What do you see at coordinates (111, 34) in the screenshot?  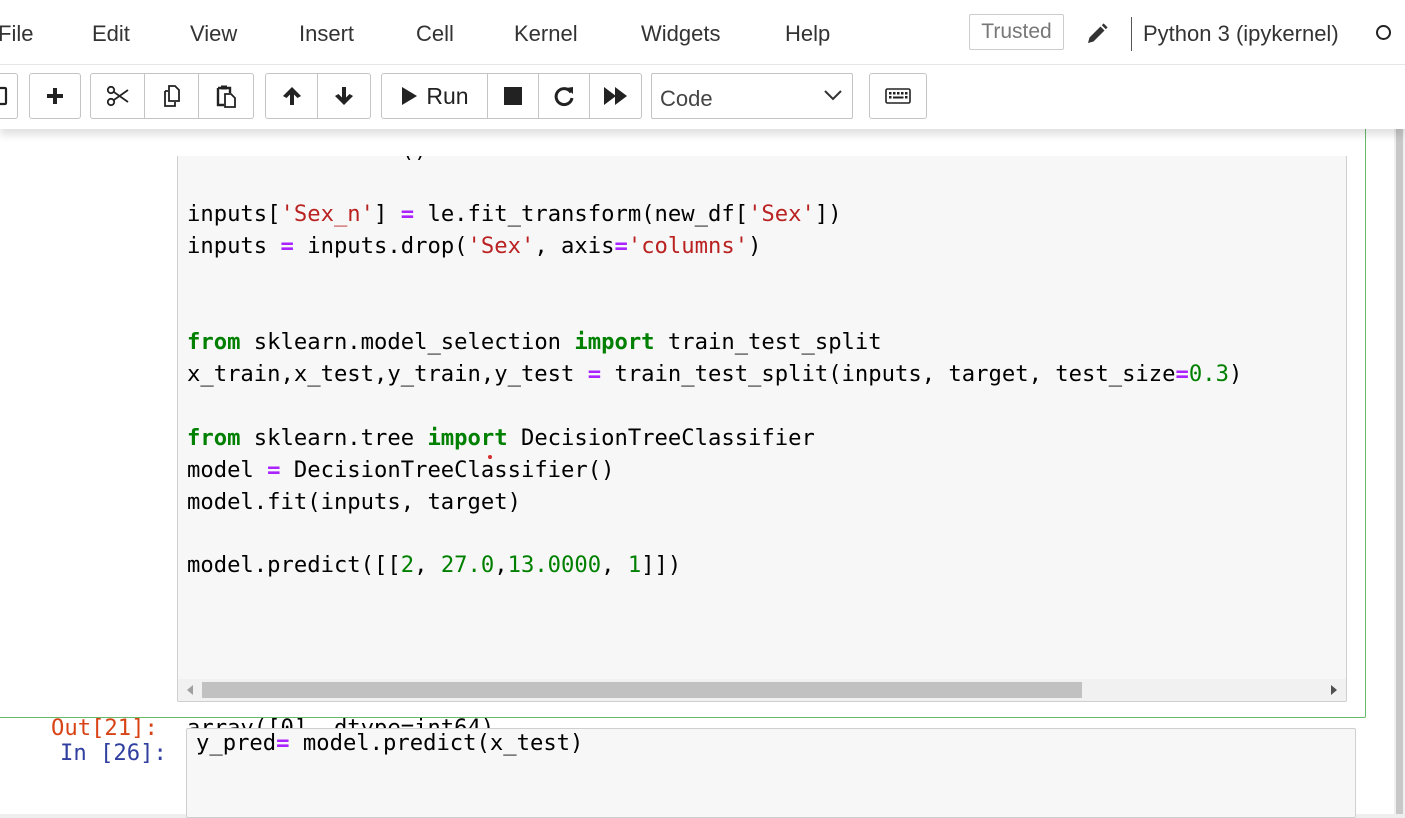 I see `menu-edit: Edit` at bounding box center [111, 34].